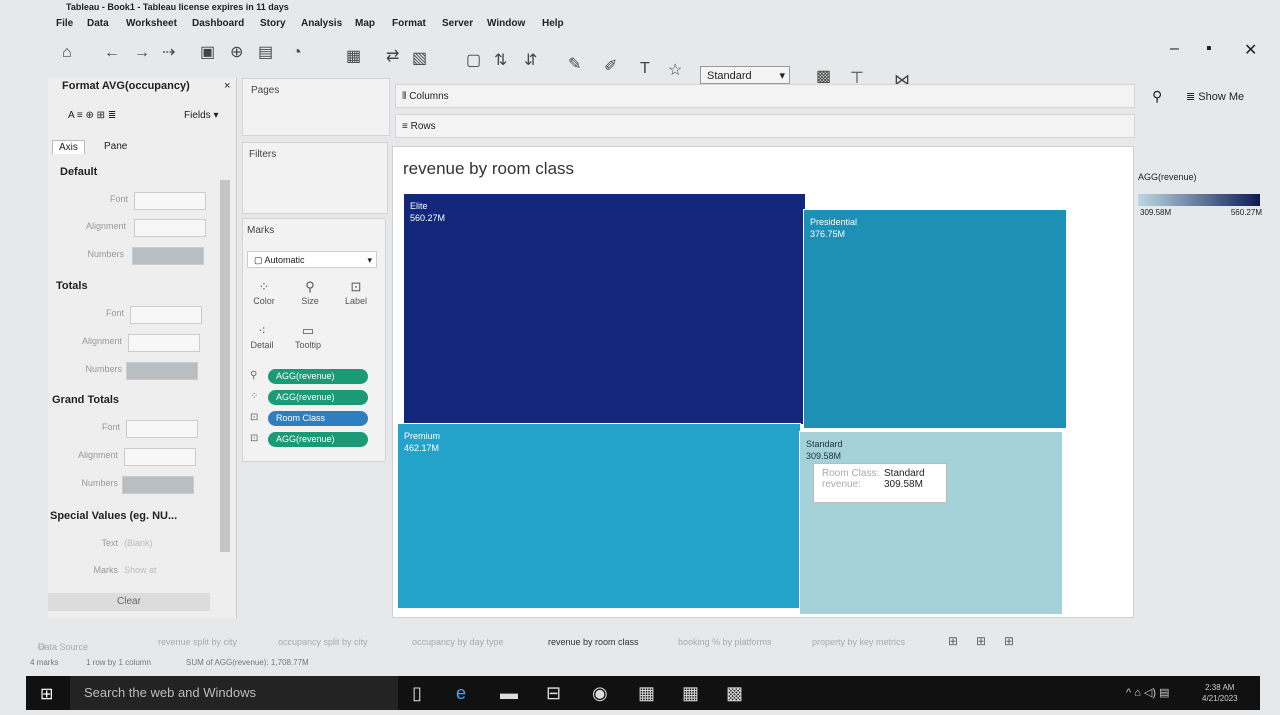  What do you see at coordinates (170, 228) in the screenshot?
I see `default-alignment-select` at bounding box center [170, 228].